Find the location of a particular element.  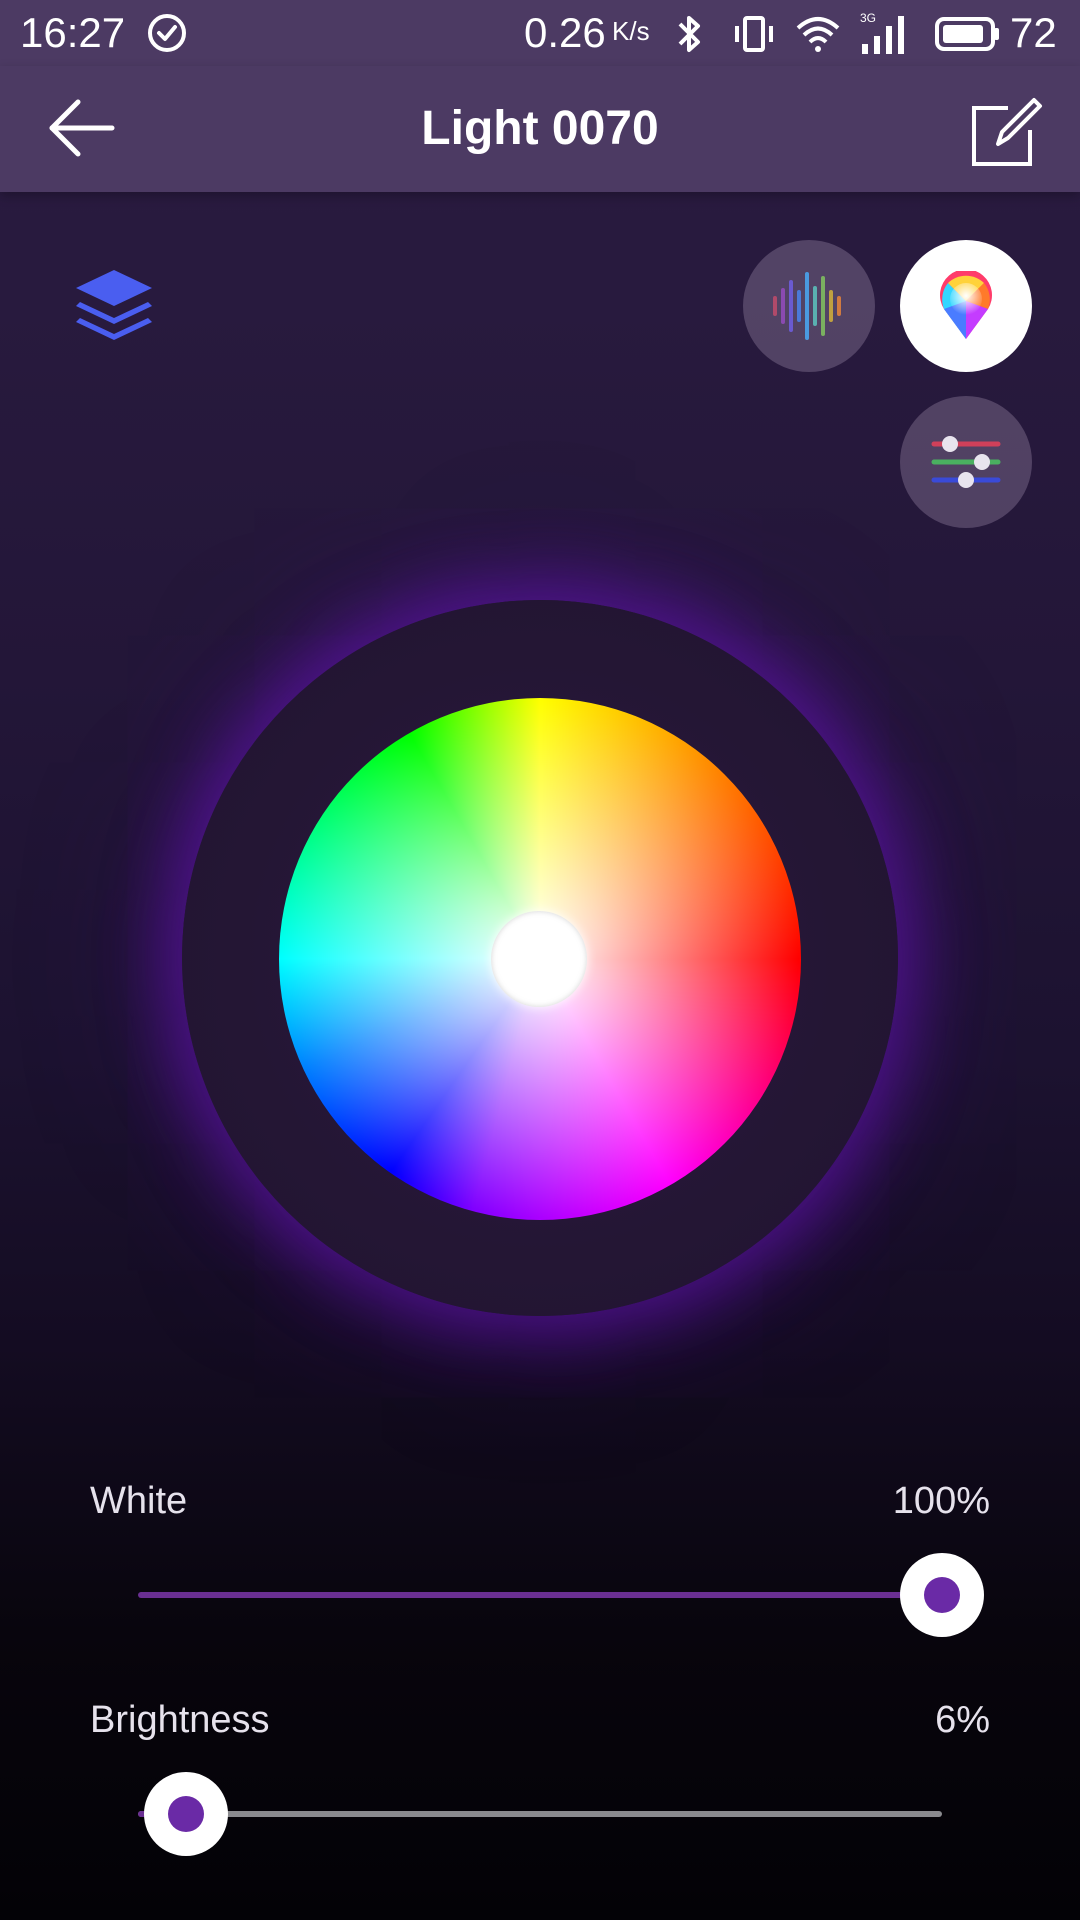

cell-signal-icon: 3G is located at coordinates (882, 32).